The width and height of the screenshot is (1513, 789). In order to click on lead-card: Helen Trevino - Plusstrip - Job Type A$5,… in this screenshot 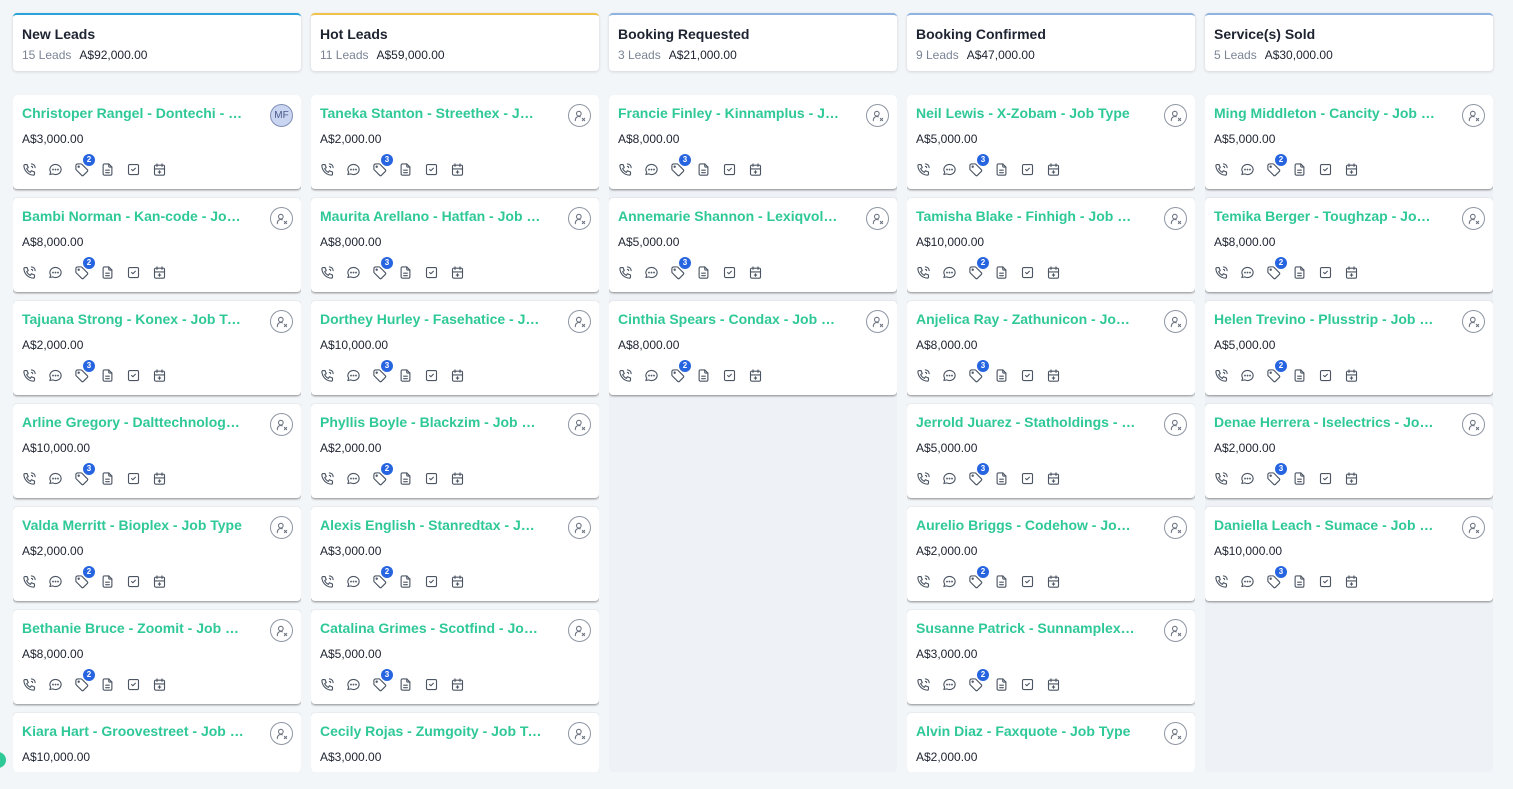, I will do `click(1349, 348)`.